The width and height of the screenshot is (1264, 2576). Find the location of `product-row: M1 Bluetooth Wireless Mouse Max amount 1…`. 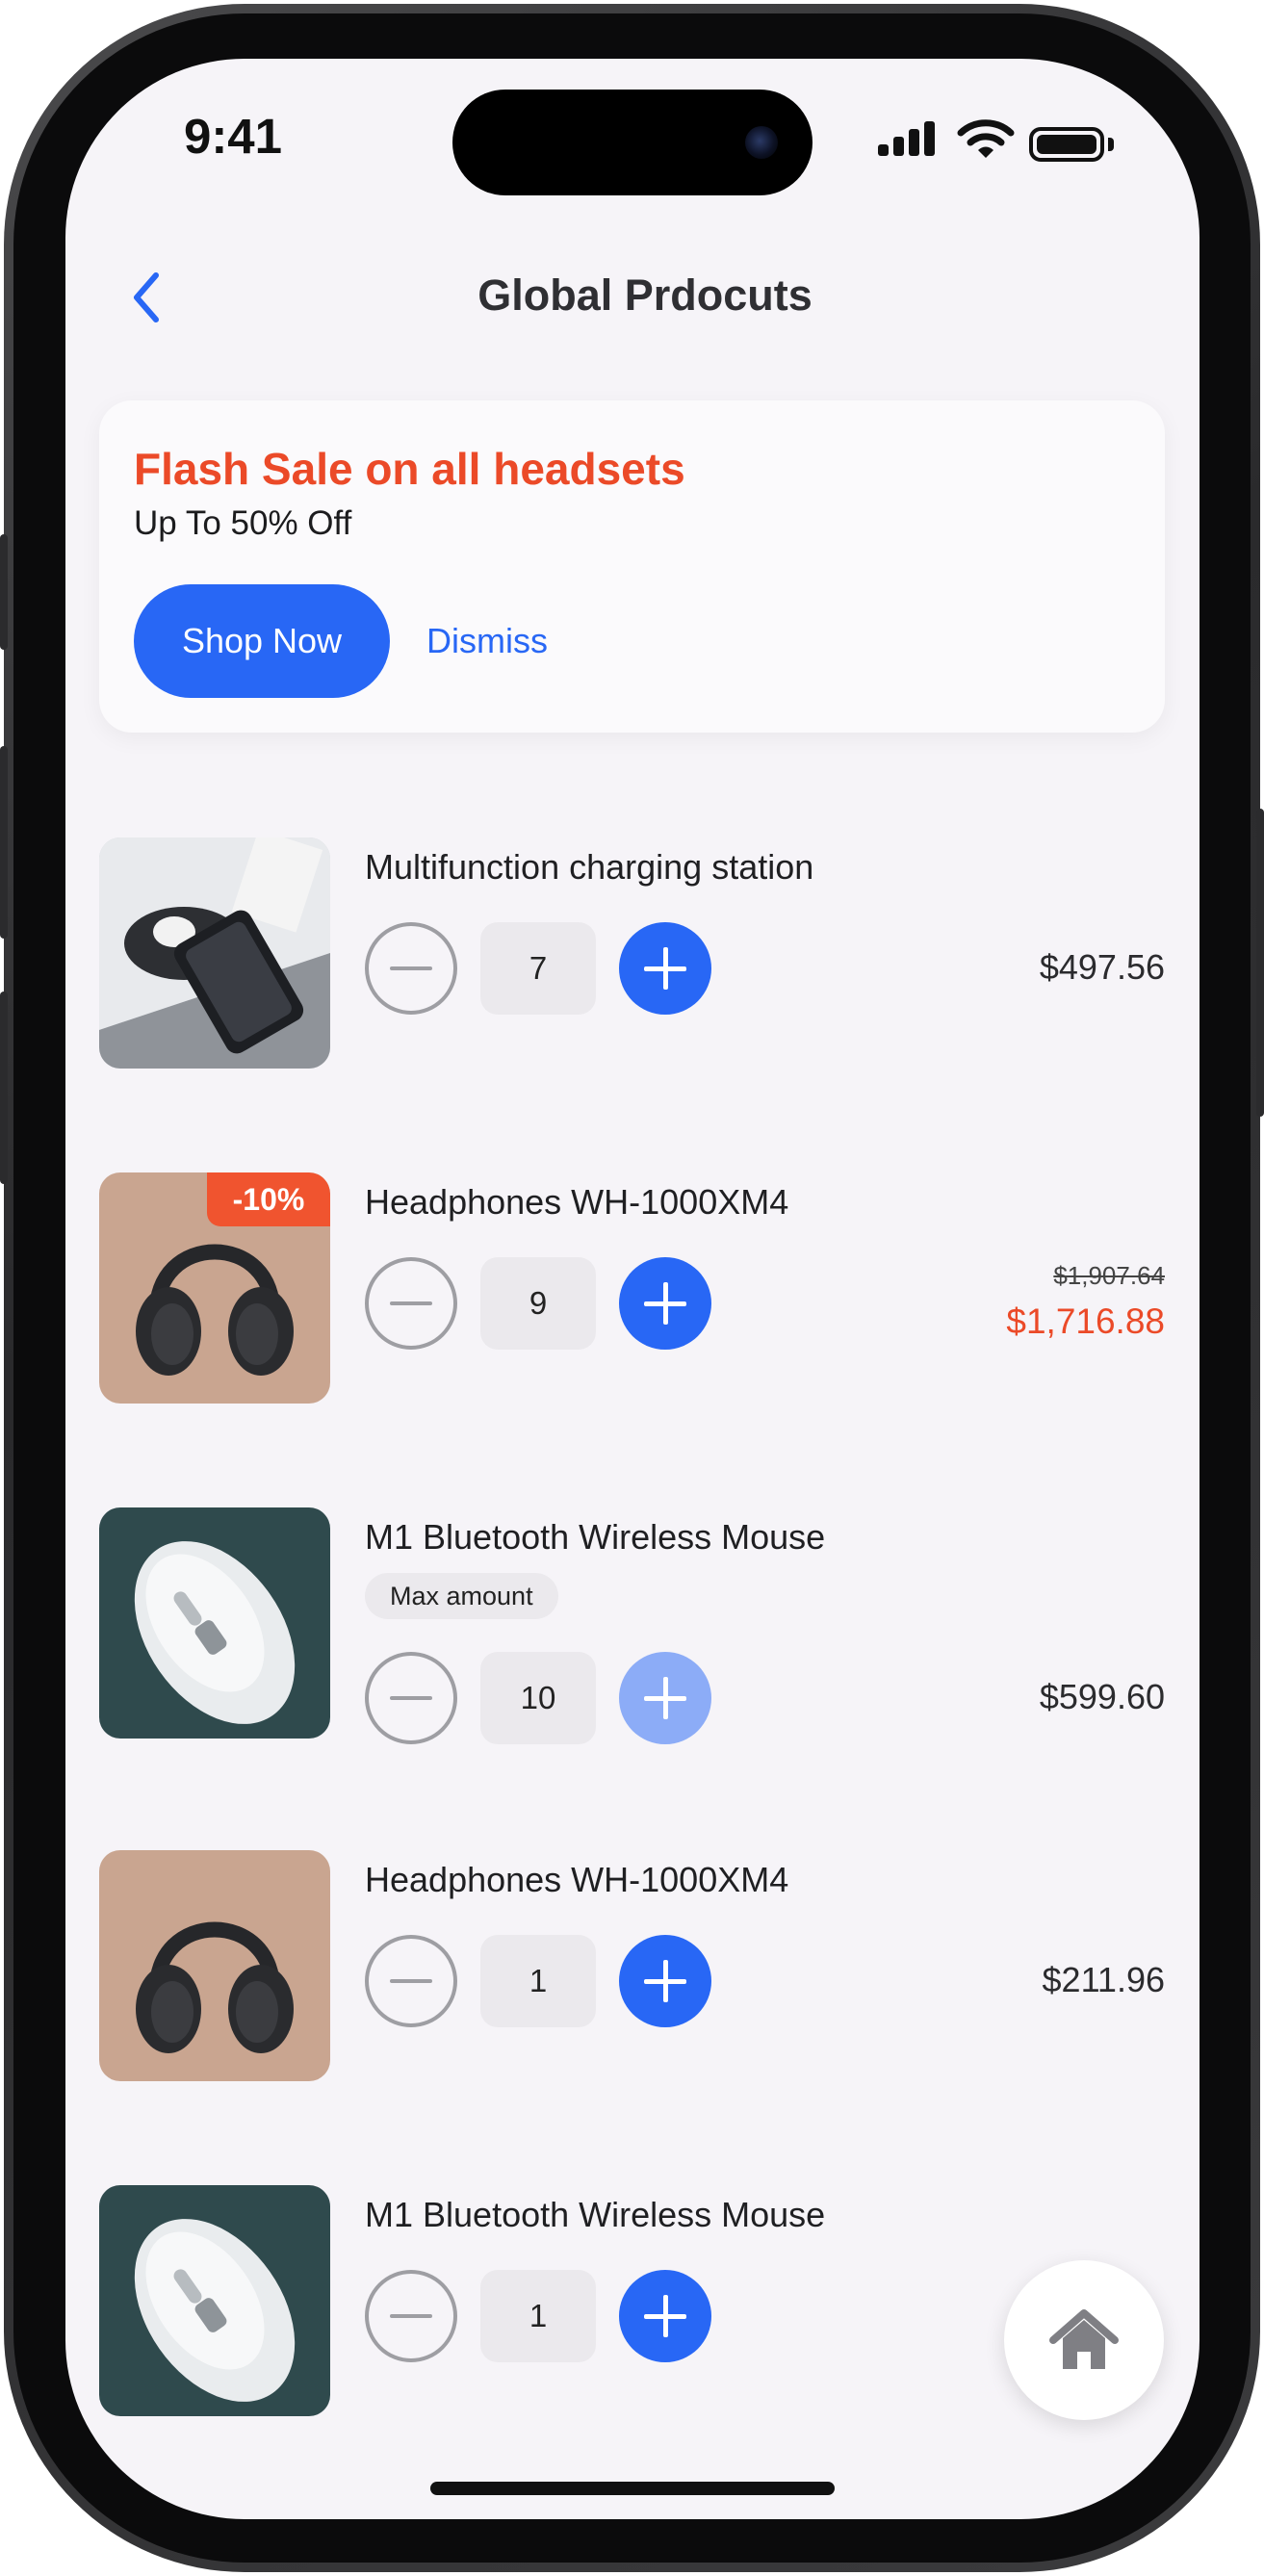

product-row: M1 Bluetooth Wireless Mouse Max amount 1… is located at coordinates (632, 1625).